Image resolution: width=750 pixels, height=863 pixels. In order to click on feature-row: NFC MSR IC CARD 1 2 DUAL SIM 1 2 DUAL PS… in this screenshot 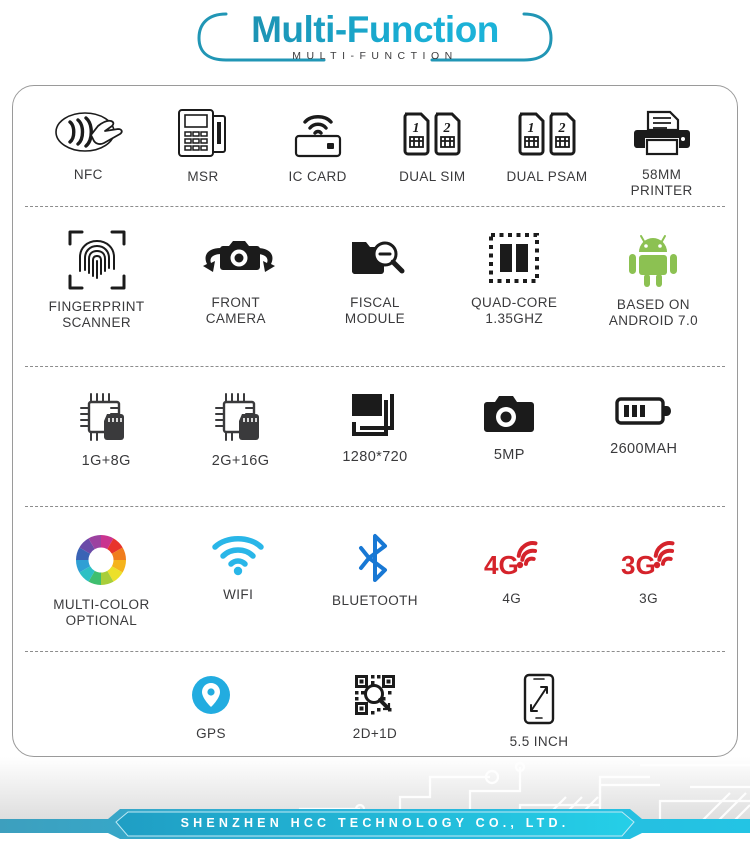, I will do `click(375, 146)`.